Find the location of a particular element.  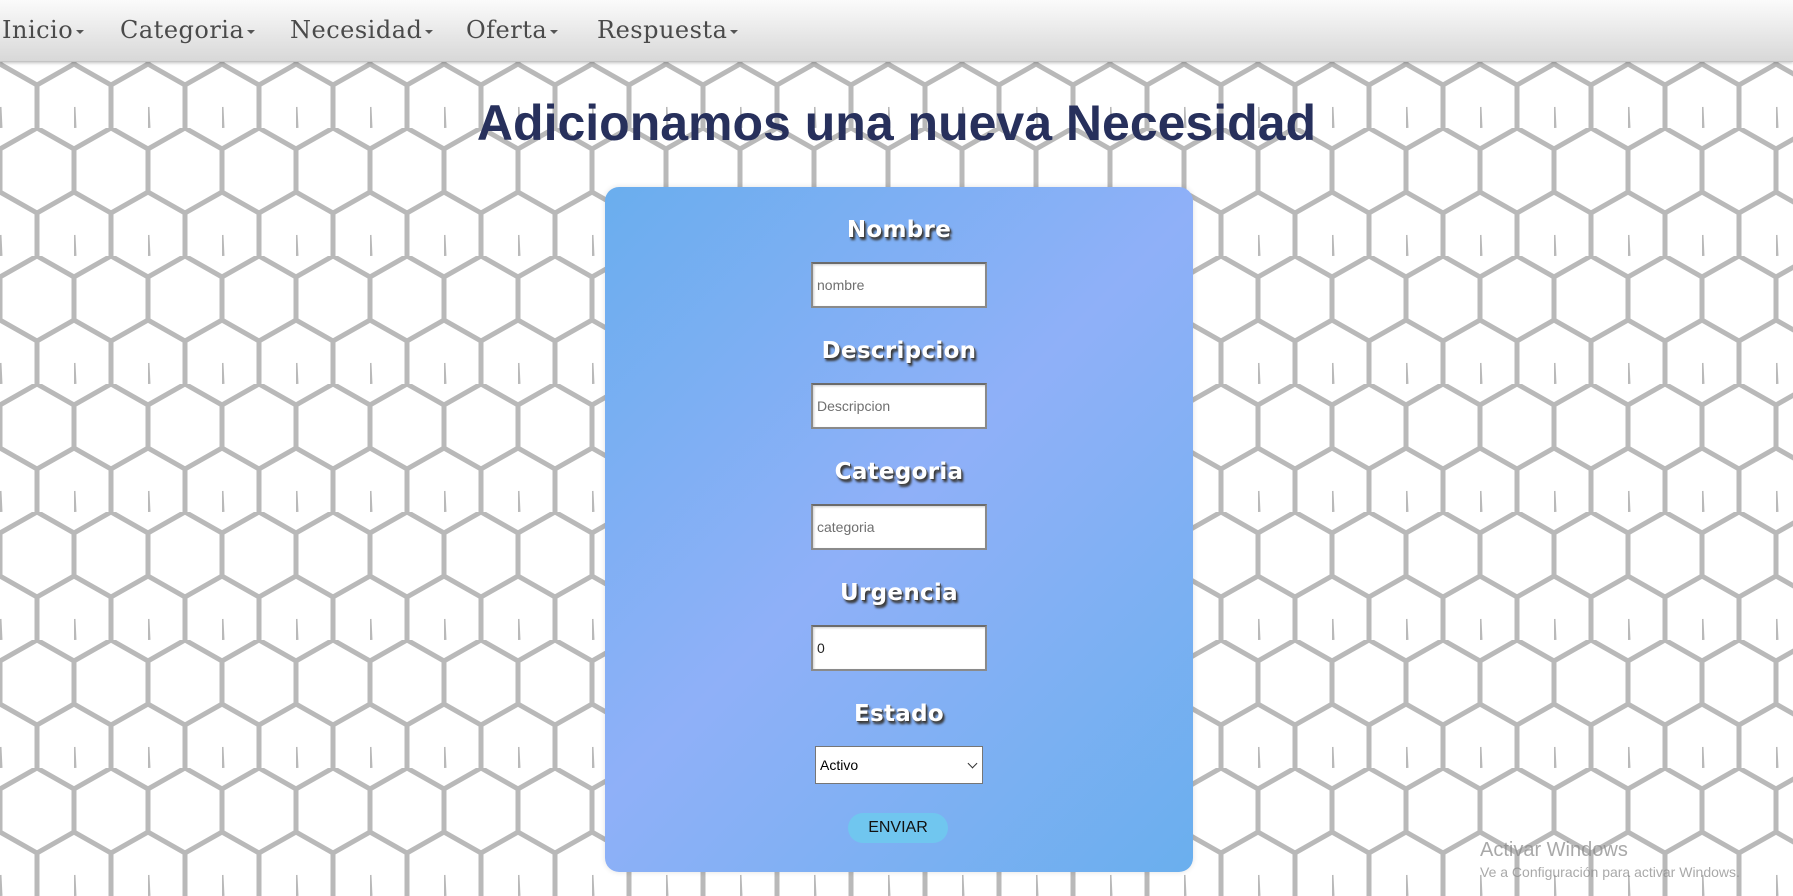

nav-item-inicio: Inicio is located at coordinates (43, 30).